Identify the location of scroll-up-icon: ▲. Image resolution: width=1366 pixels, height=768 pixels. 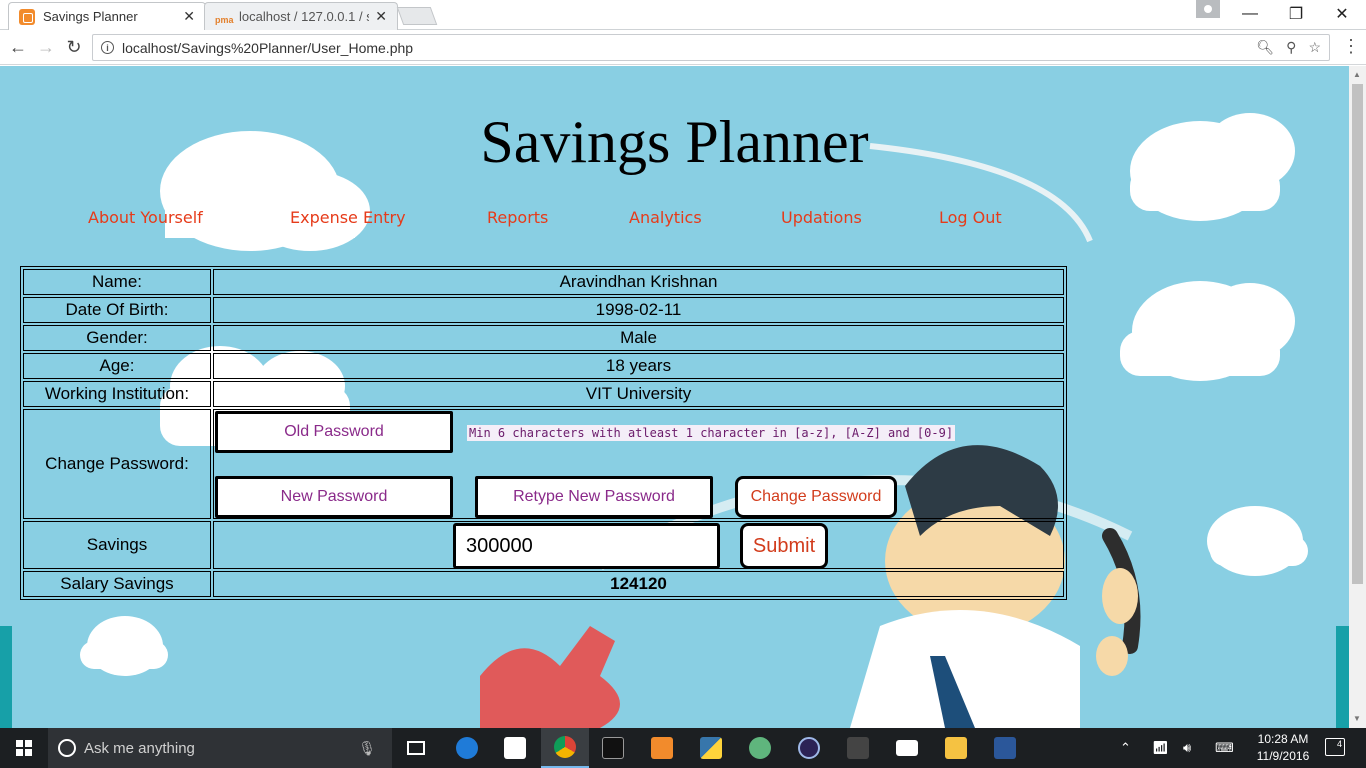
(1357, 74).